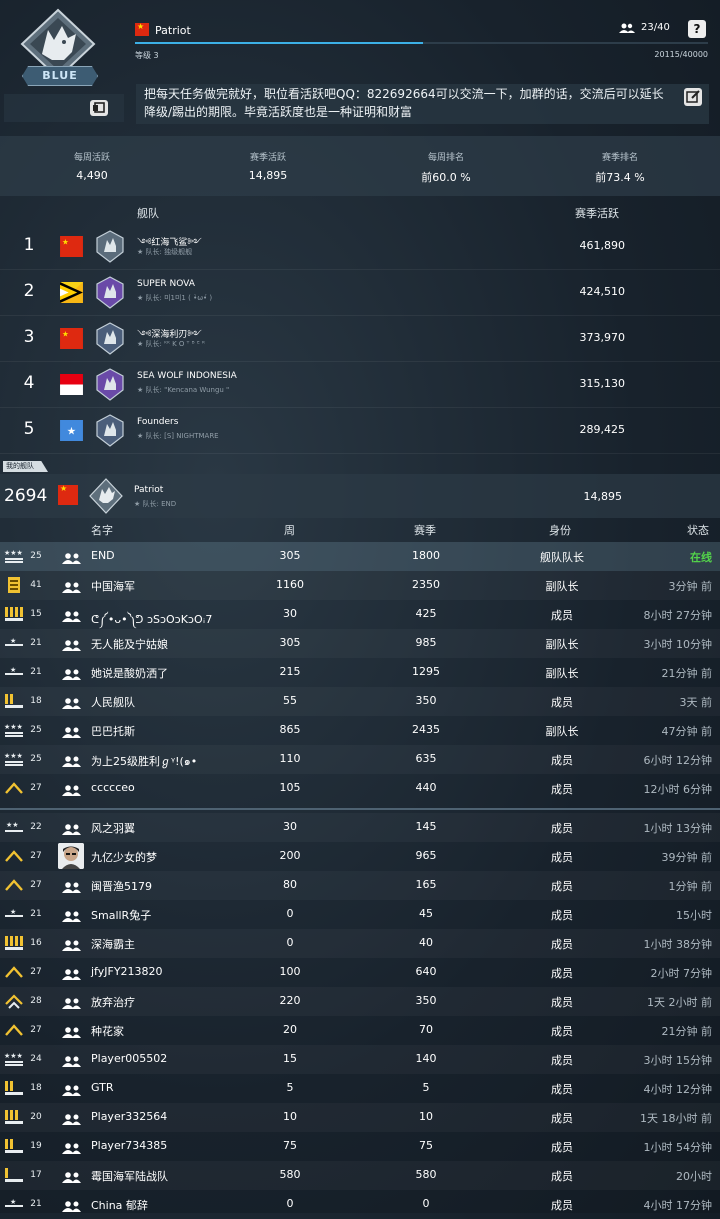  What do you see at coordinates (690, 886) in the screenshot?
I see `member-status: 1分钟 前` at bounding box center [690, 886].